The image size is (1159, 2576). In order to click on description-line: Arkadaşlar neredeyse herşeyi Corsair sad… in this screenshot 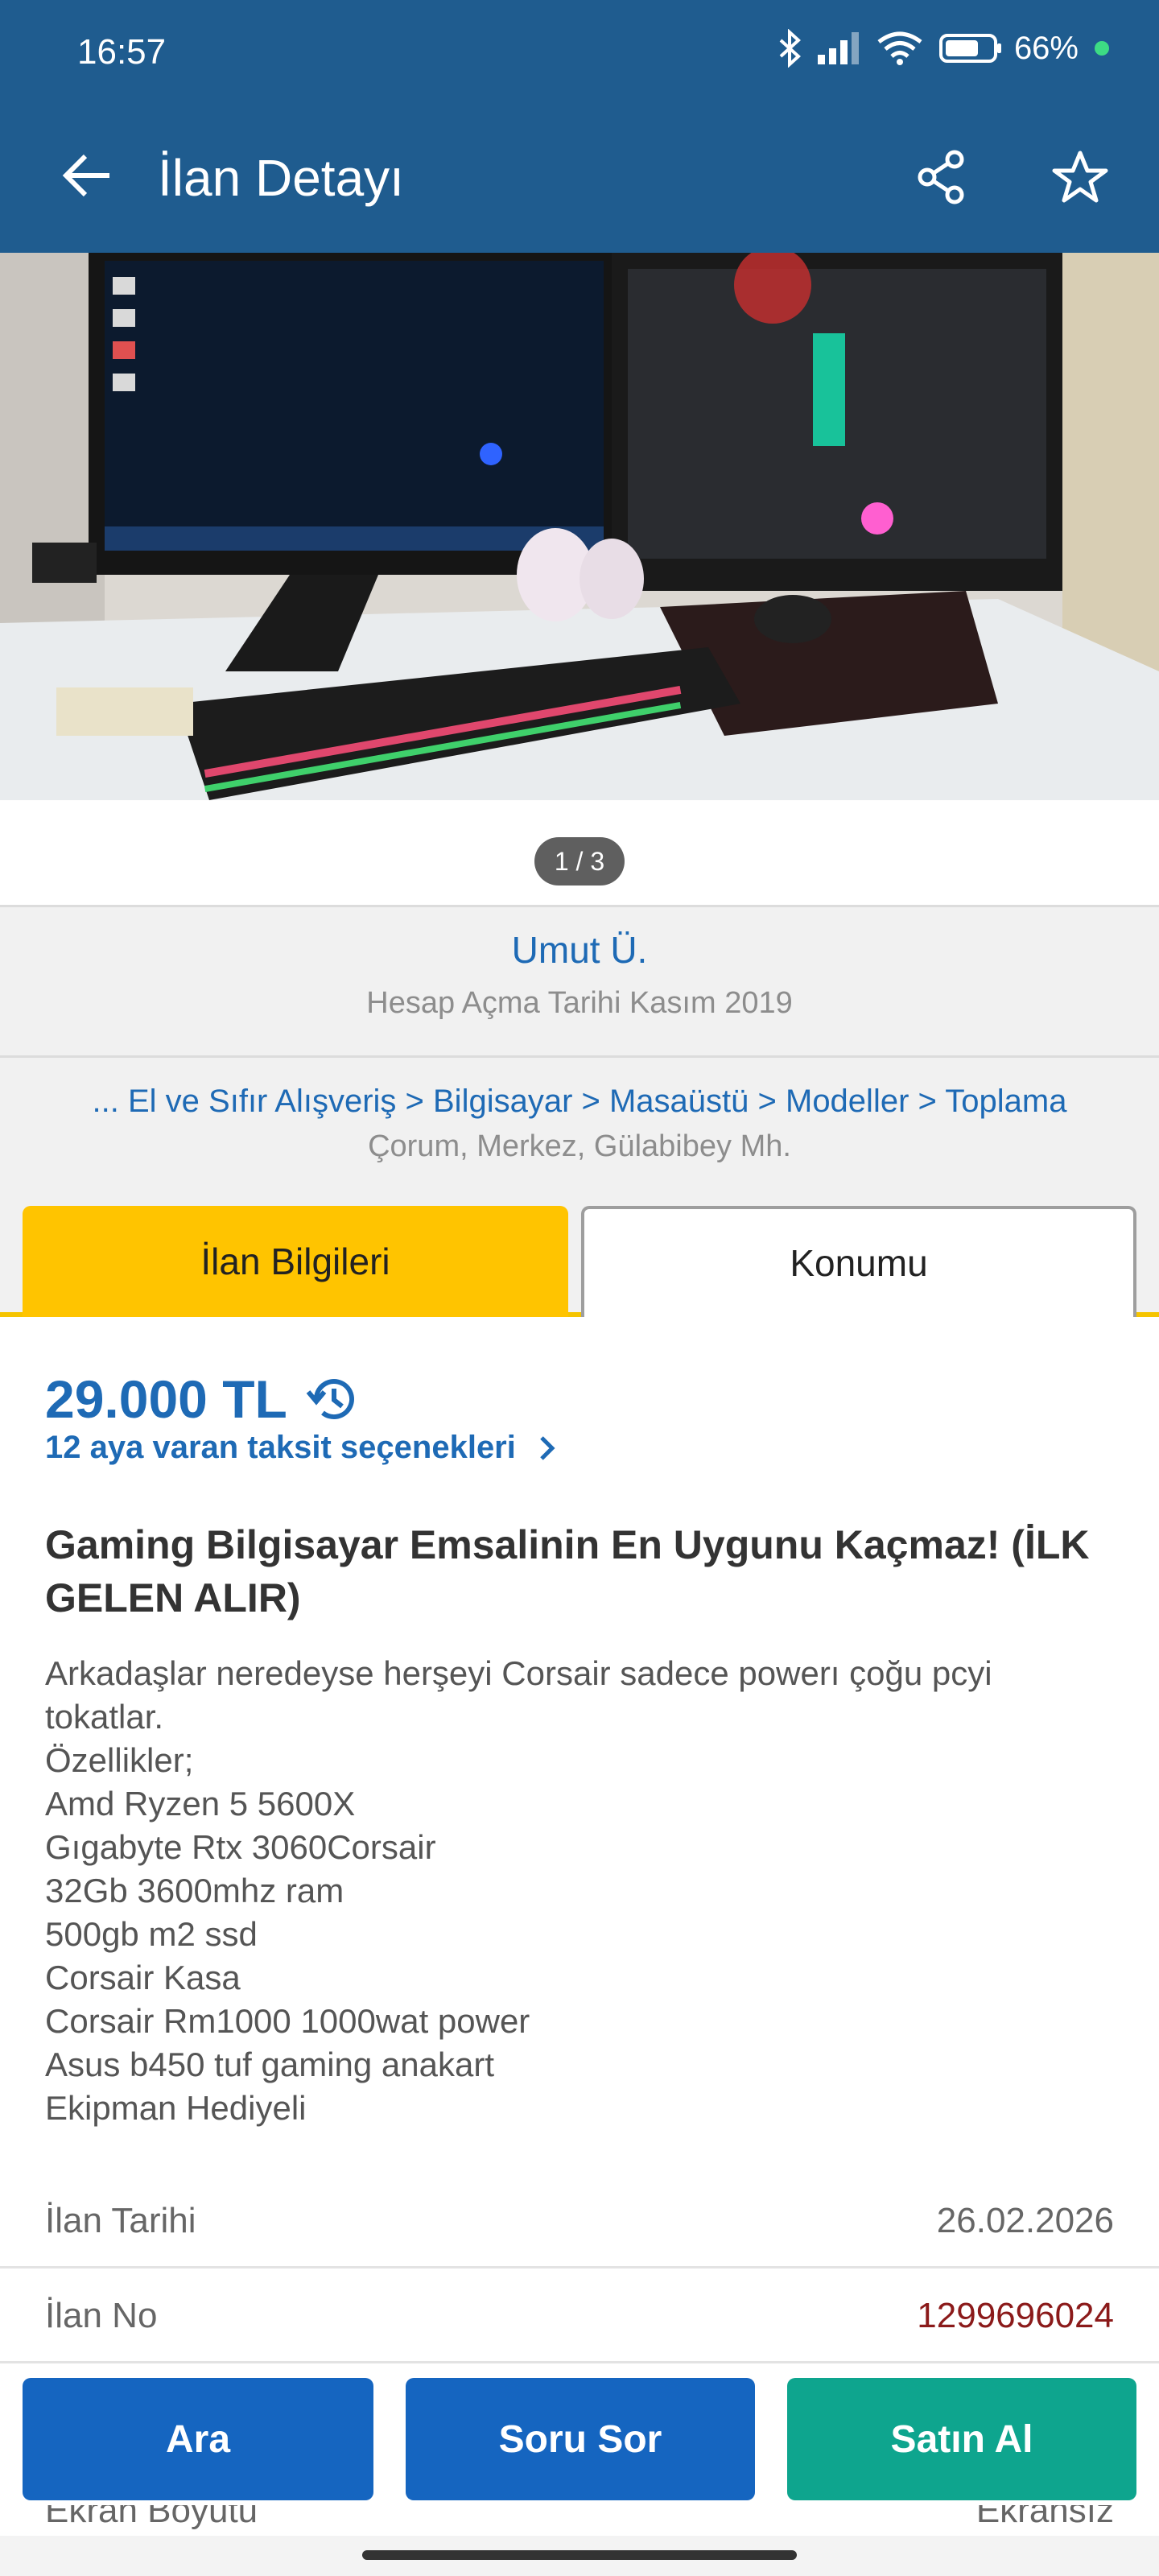, I will do `click(518, 1673)`.